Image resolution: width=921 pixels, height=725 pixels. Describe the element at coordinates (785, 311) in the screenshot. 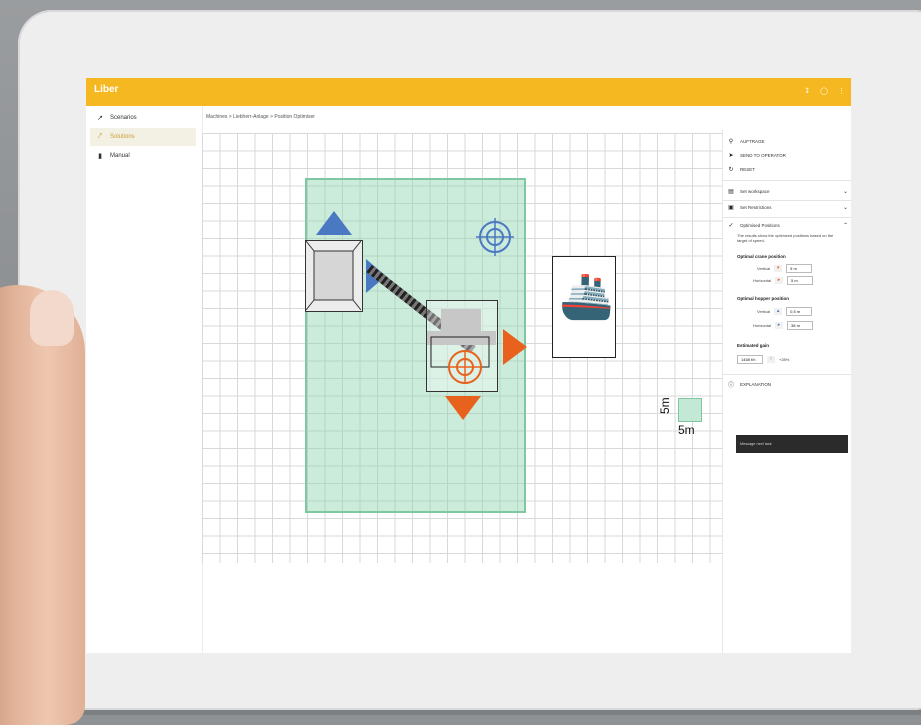

I see `hopper-vertical-field: Vertical ▴ 0,5 m` at that location.